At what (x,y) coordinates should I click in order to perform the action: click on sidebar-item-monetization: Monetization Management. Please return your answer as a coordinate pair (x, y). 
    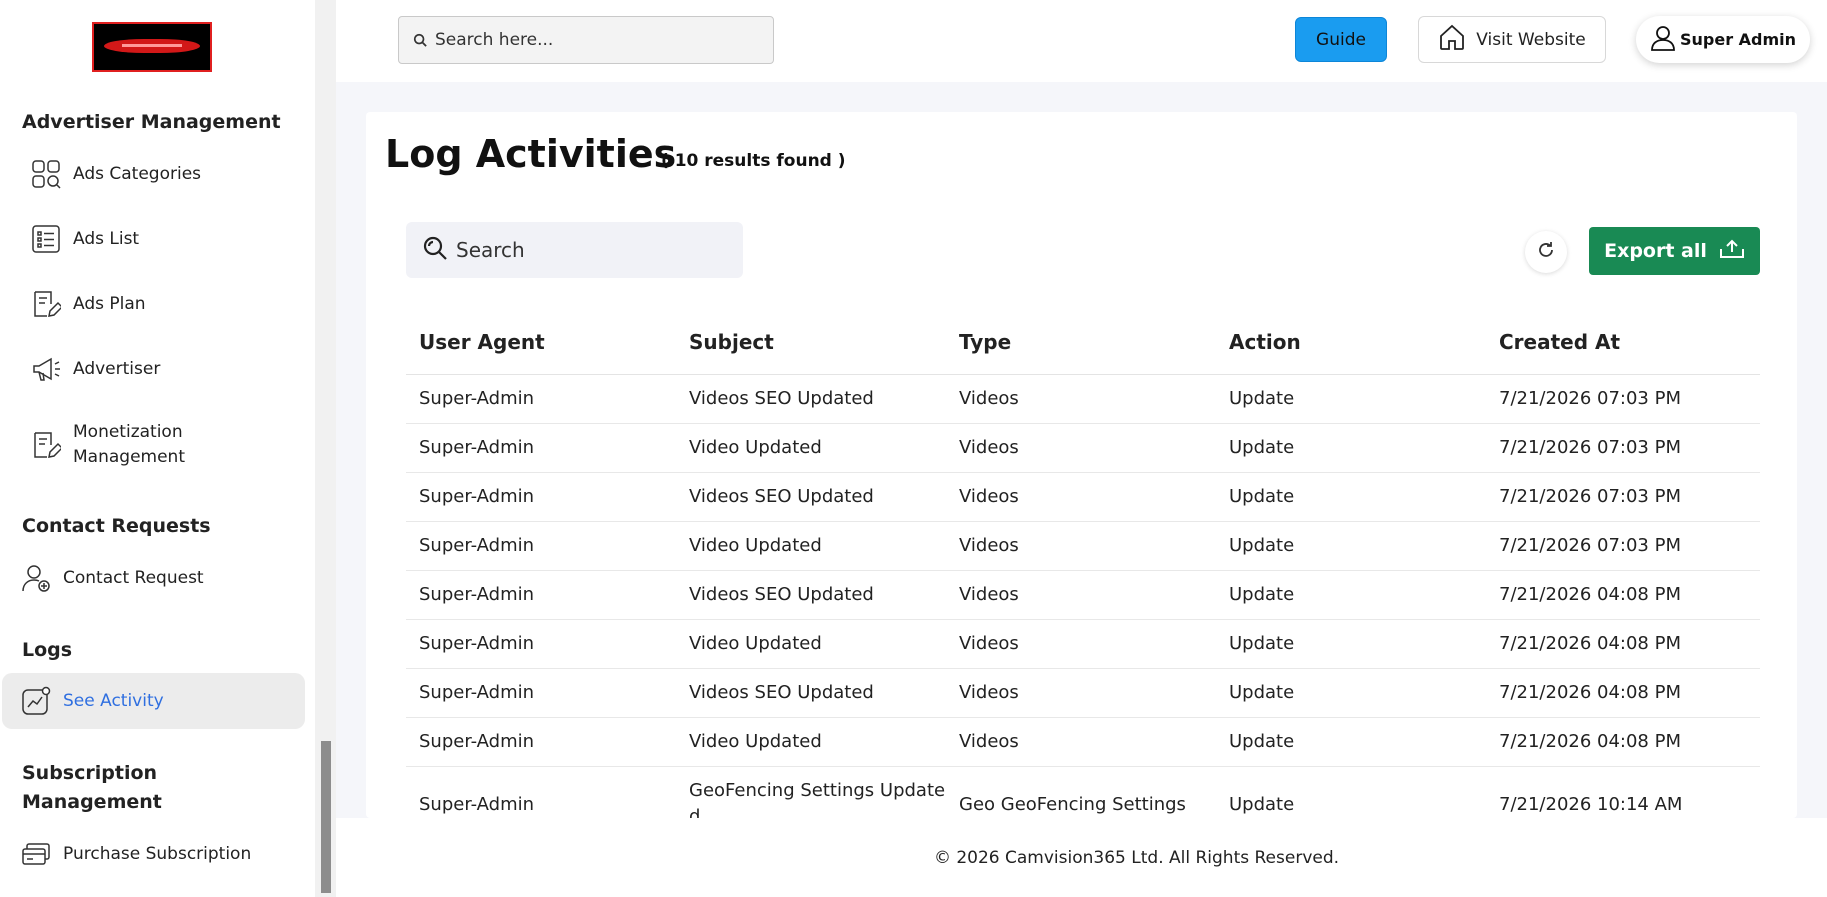
    Looking at the image, I should click on (153, 445).